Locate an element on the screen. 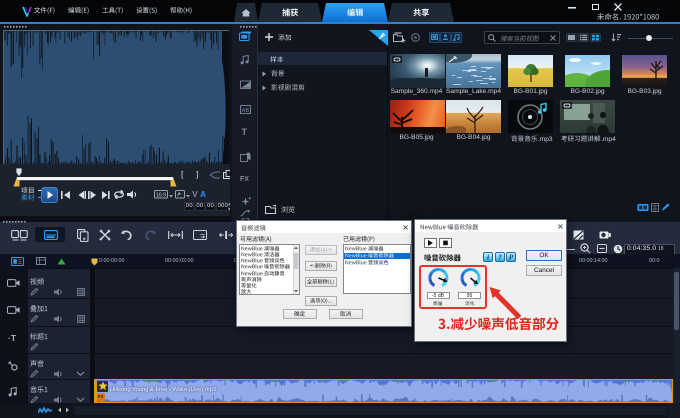  svg-text: 16:9 is located at coordinates (161, 195).